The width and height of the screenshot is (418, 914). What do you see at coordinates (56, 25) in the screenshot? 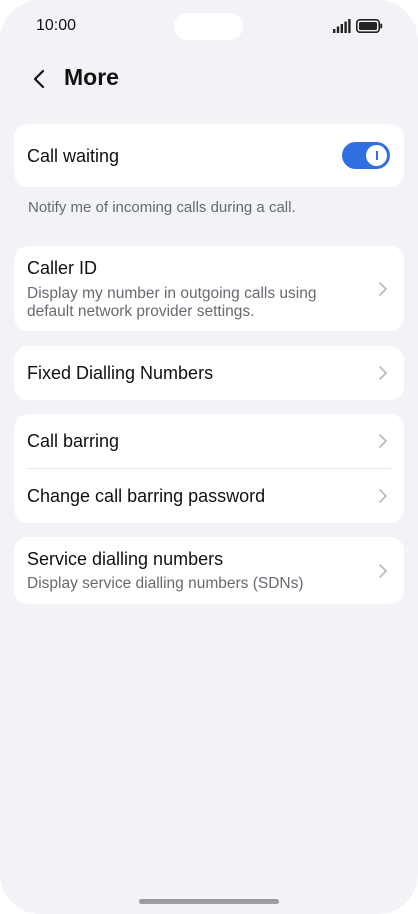
I see `status-time: 10:00` at bounding box center [56, 25].